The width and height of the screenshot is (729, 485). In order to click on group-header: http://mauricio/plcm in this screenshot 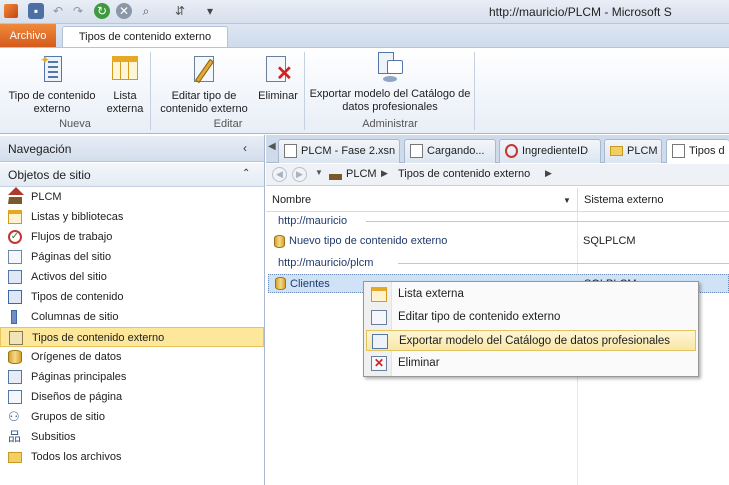, I will do `click(325, 263)`.